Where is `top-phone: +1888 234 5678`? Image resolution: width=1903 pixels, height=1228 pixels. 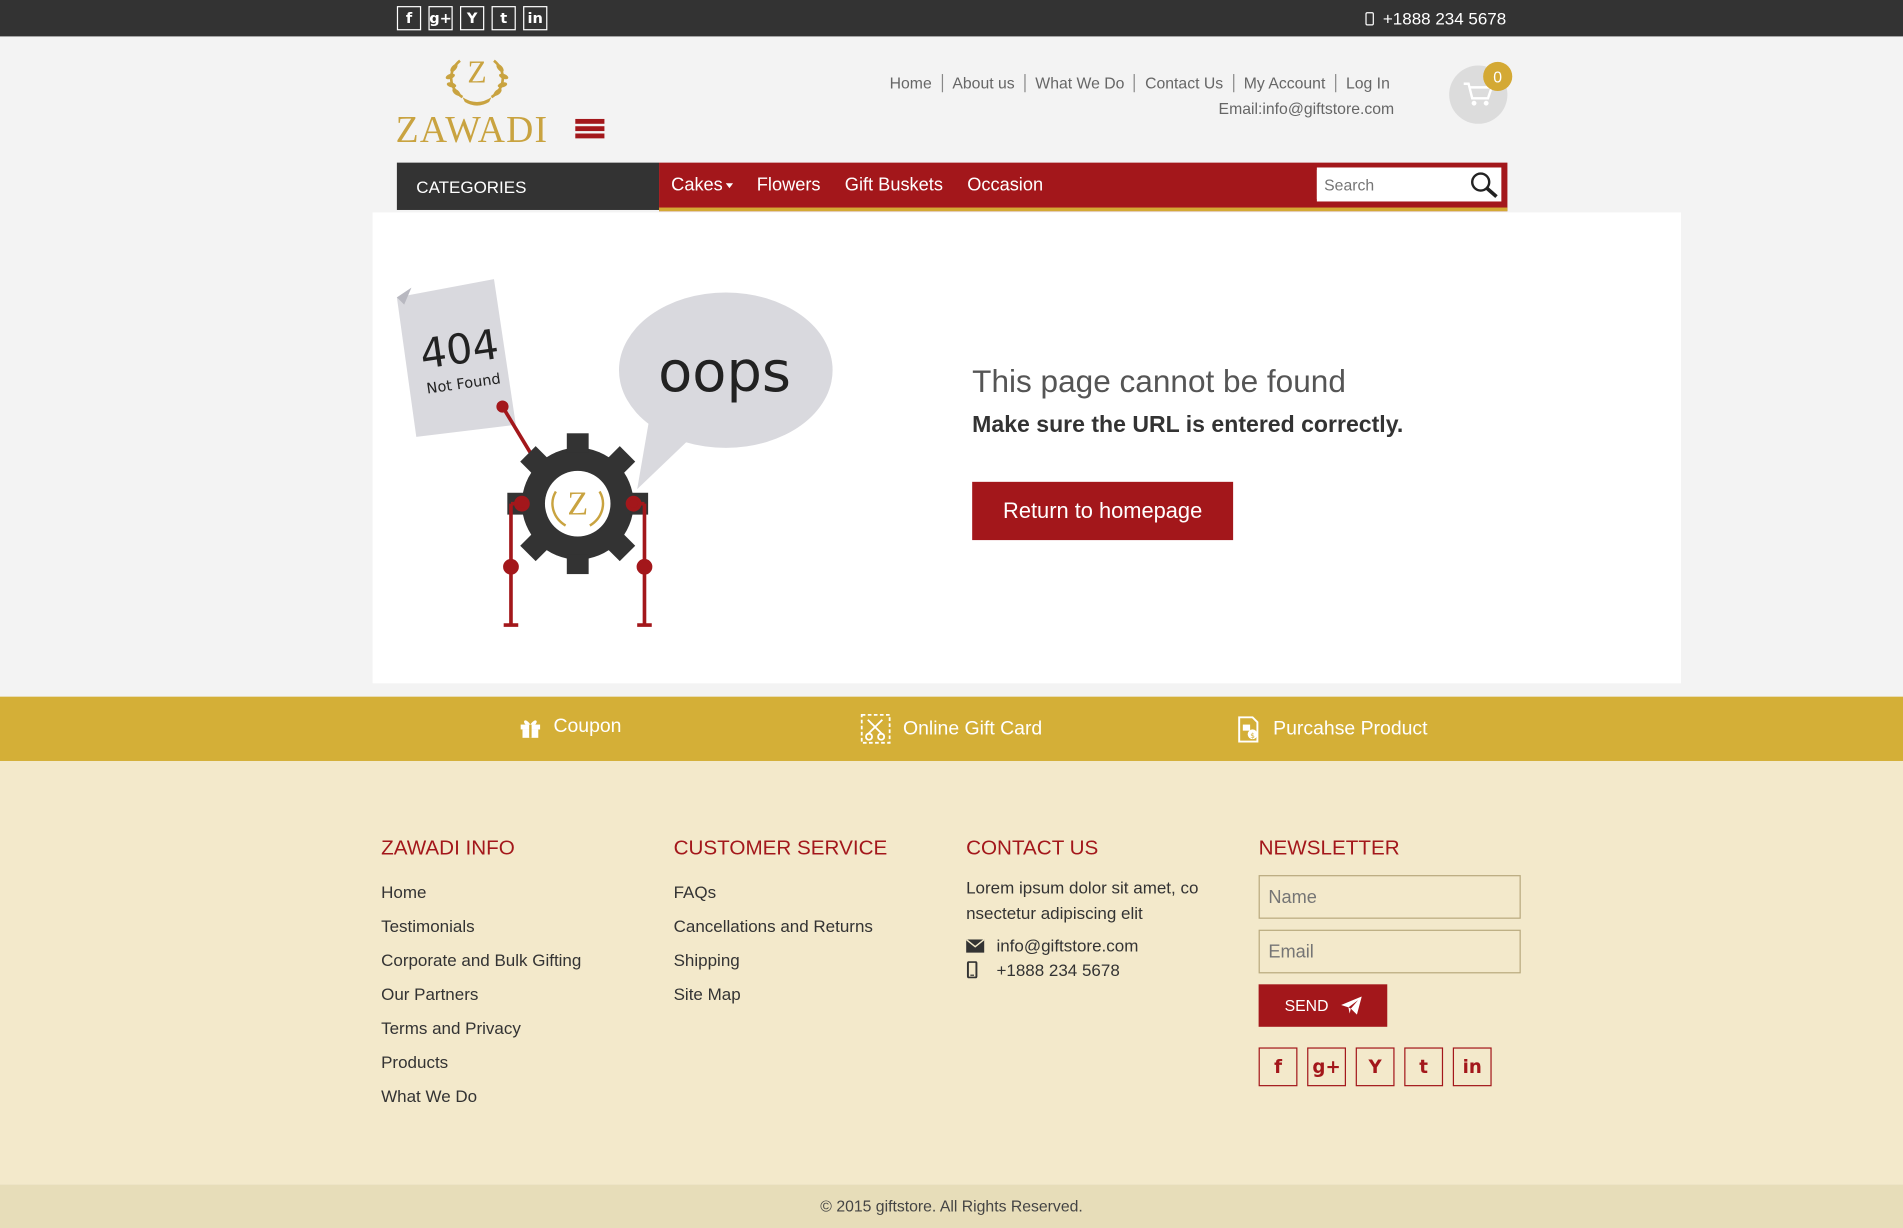
top-phone: +1888 234 5678 is located at coordinates (1436, 18).